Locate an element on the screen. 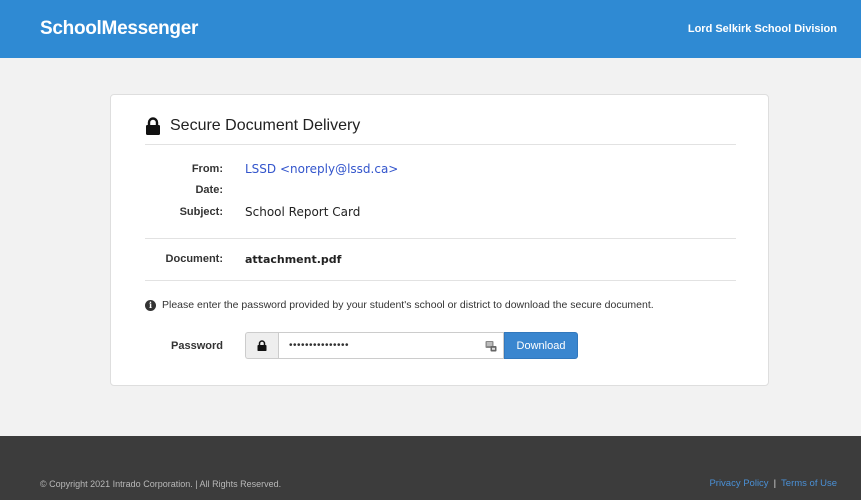 The width and height of the screenshot is (861, 500). from-row: From: LSSD <noreply@lssd.ca> is located at coordinates (445, 169).